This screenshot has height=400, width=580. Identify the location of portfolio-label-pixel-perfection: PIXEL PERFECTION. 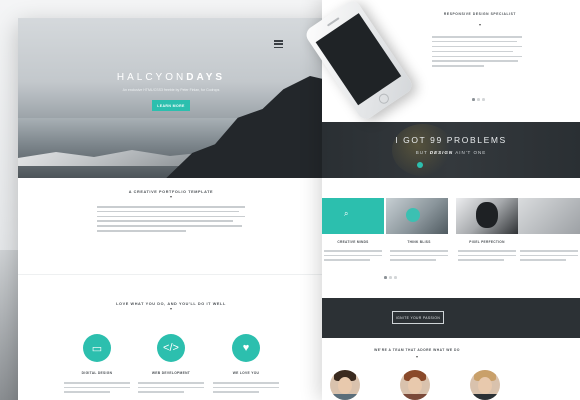
(487, 242).